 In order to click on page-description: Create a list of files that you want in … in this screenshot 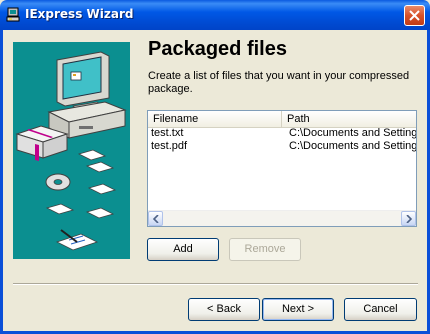, I will do `click(279, 82)`.